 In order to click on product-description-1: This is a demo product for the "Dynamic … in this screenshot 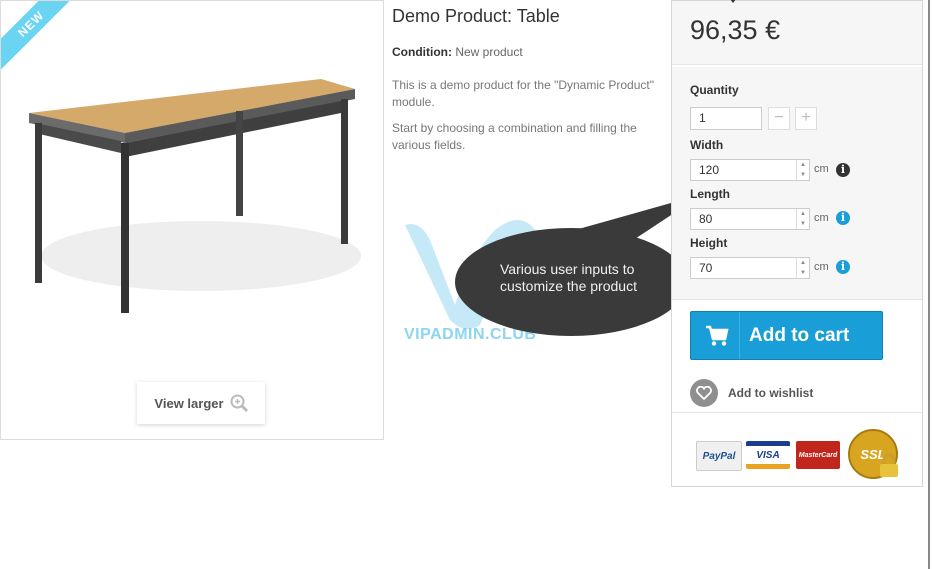, I will do `click(523, 93)`.